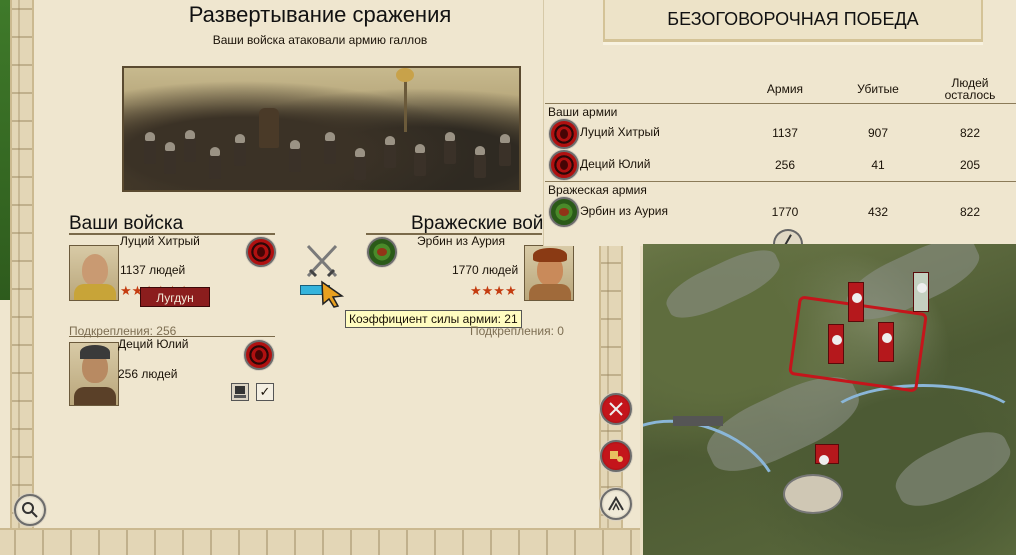 The image size is (1016, 555). I want to click on result-row-1-remaining: 822, so click(970, 133).